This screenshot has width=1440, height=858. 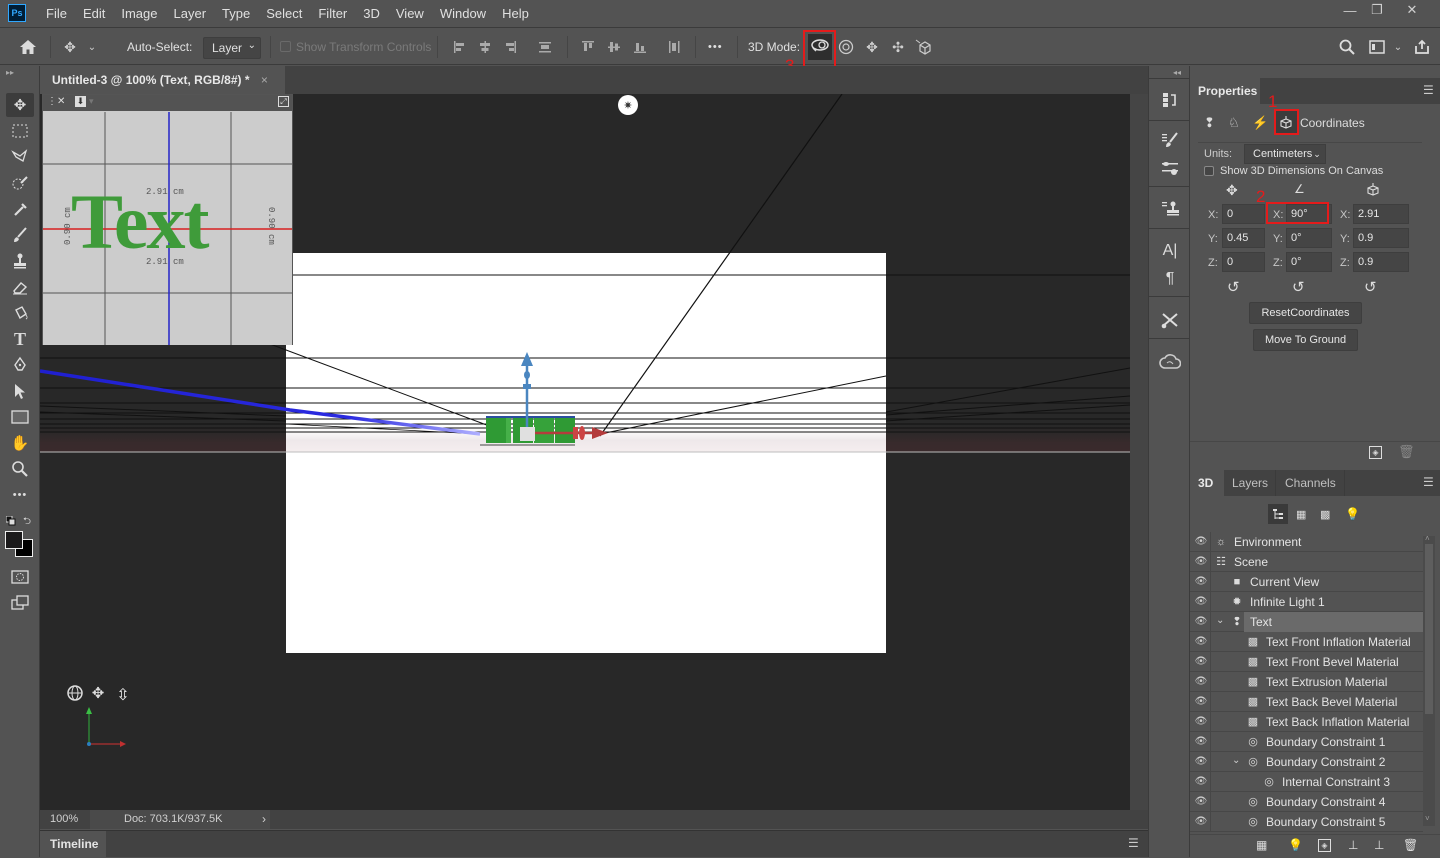 I want to click on reset-rotation-icon: ↺, so click(x=1298, y=287).